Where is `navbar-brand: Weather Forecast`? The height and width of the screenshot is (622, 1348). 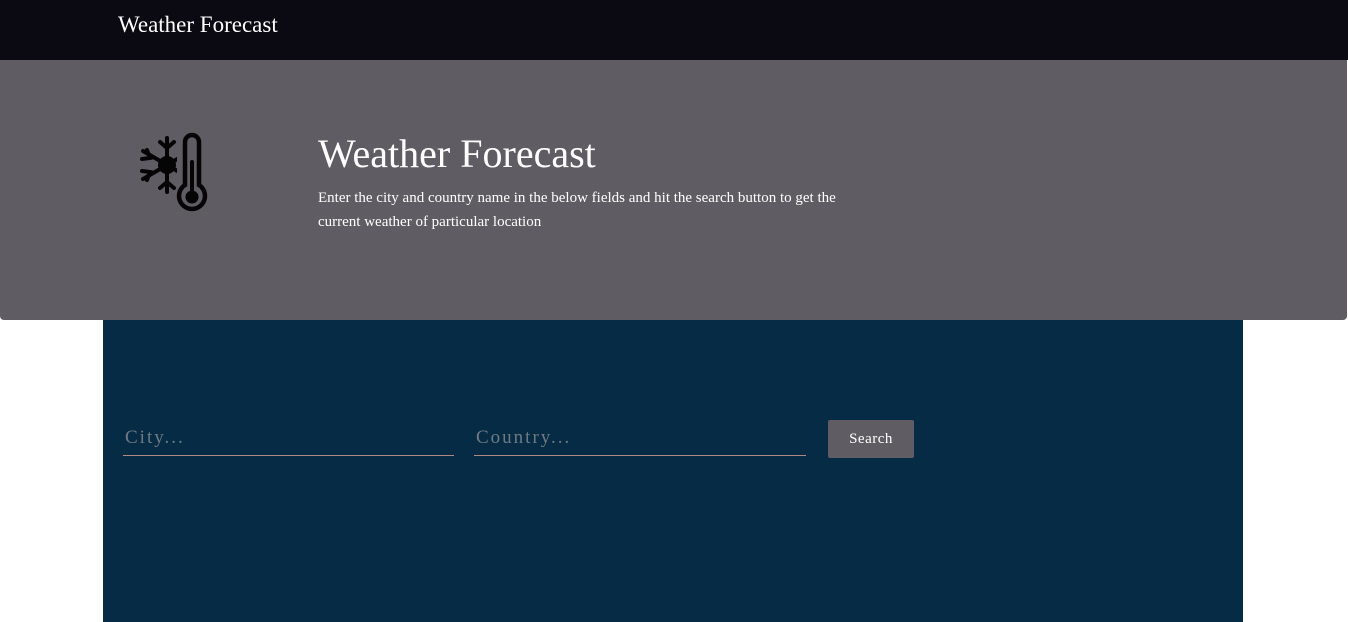 navbar-brand: Weather Forecast is located at coordinates (198, 25).